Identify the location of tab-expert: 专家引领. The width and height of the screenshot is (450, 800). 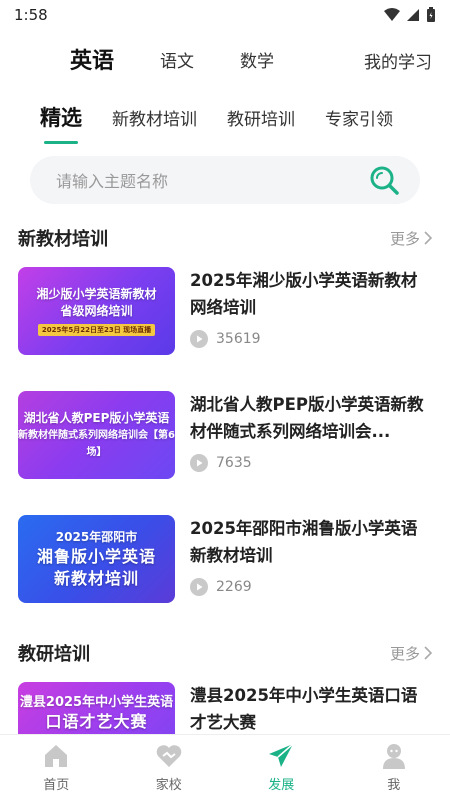
(359, 117).